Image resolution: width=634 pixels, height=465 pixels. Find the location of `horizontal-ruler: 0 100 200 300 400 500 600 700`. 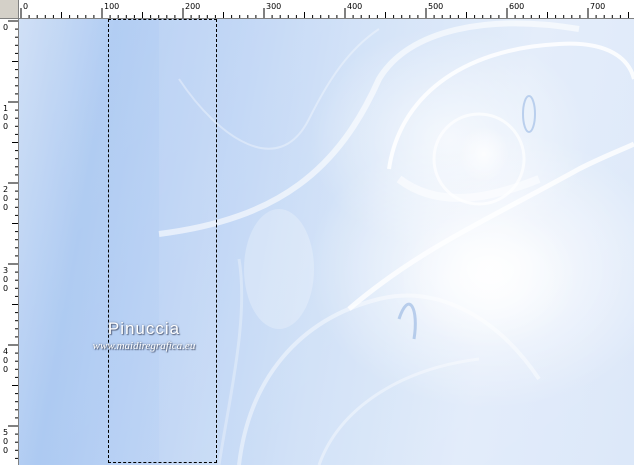

horizontal-ruler: 0 100 200 300 400 500 600 700 is located at coordinates (326, 9).